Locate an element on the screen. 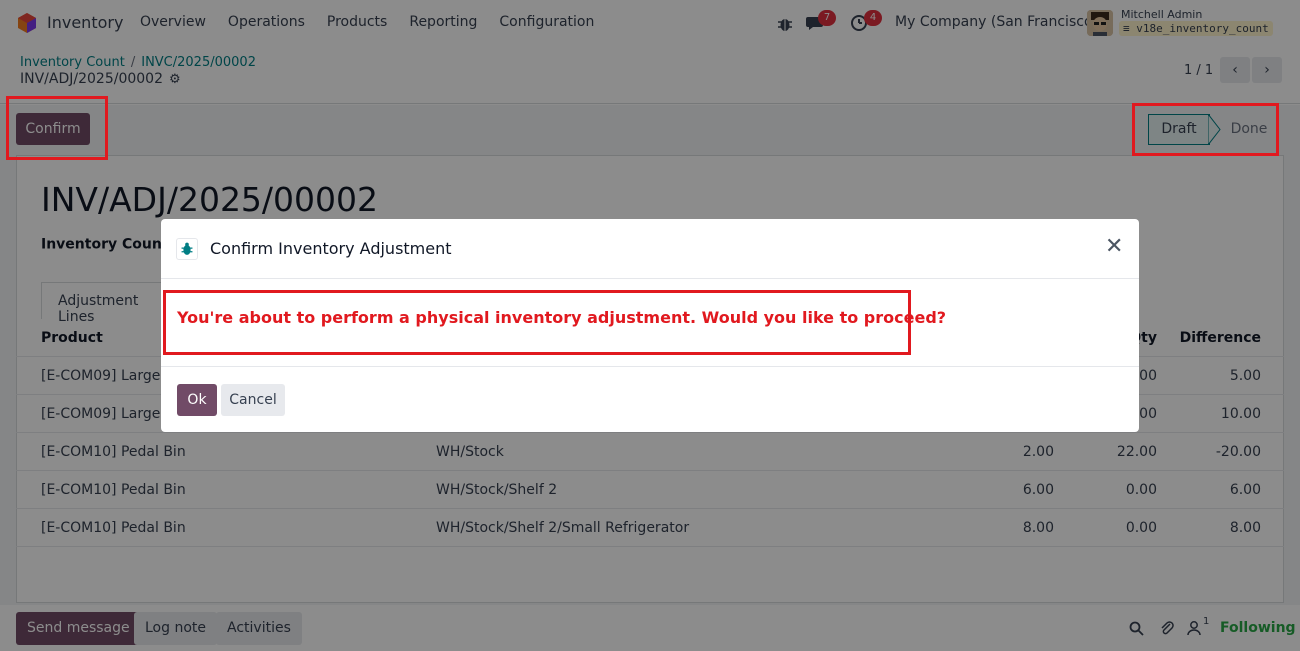 This screenshot has width=1300, height=651. dialog-header: Confirm Inventory Adjustment ✕ is located at coordinates (650, 249).